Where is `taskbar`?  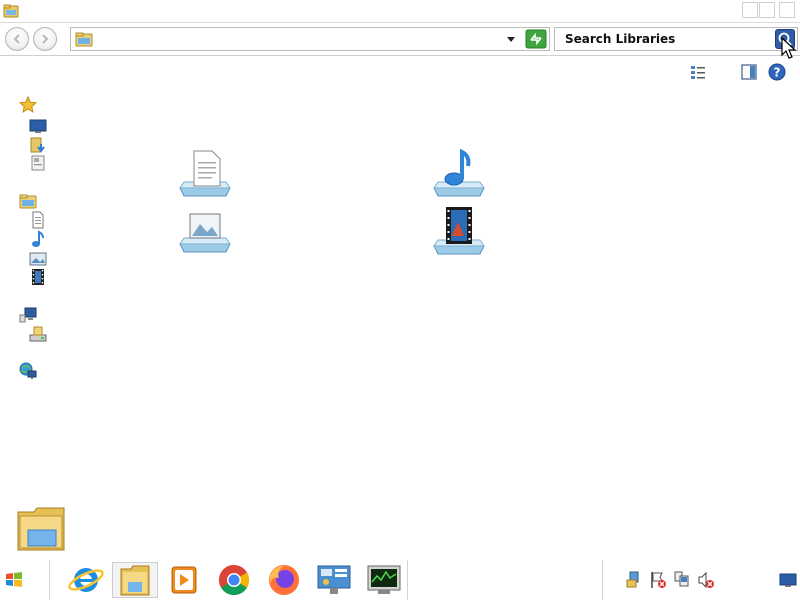
taskbar is located at coordinates (400, 580).